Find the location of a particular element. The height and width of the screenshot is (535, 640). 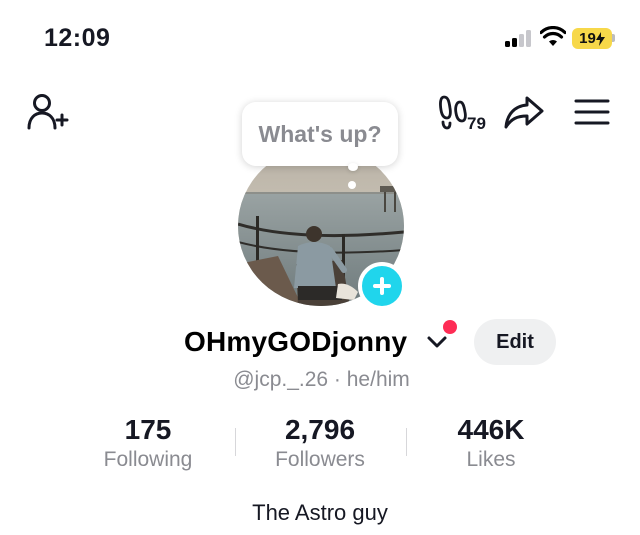

status-bubble: What's up? is located at coordinates (320, 134).